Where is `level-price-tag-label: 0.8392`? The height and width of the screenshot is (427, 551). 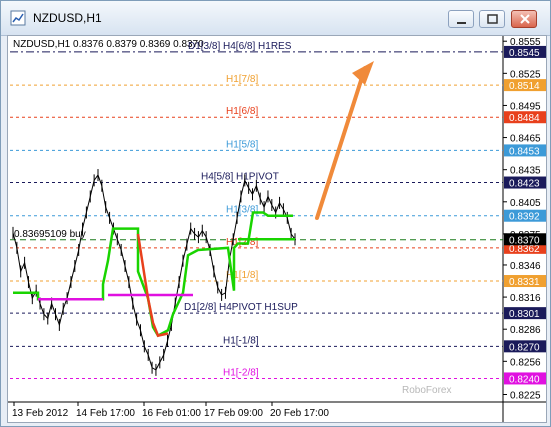
level-price-tag-label: 0.8392 is located at coordinates (524, 217).